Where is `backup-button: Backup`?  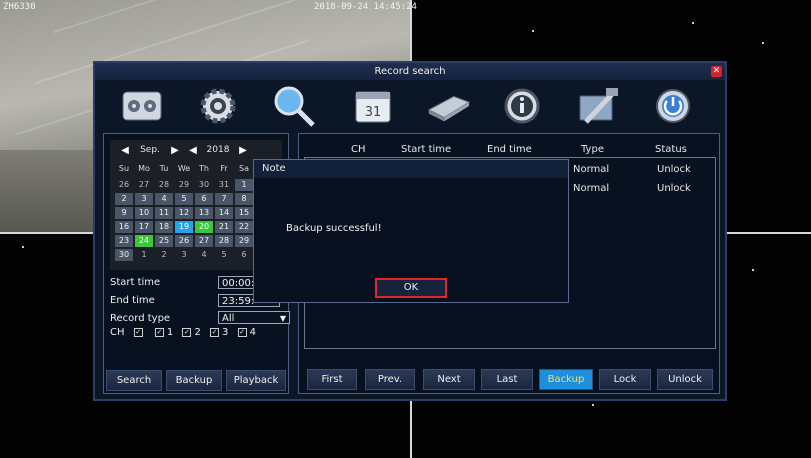 backup-button: Backup is located at coordinates (566, 379).